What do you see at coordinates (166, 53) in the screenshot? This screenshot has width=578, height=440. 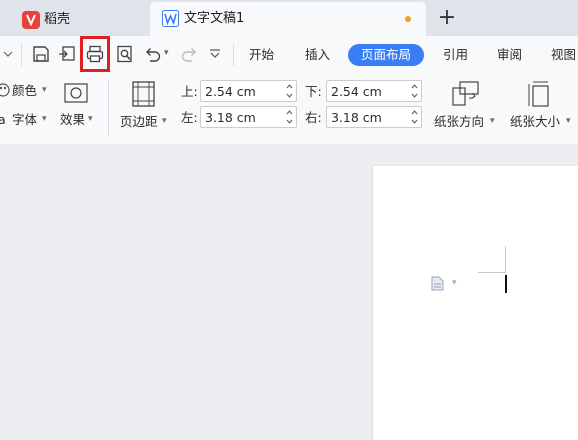 I see `undo-caret-icon: ▾` at bounding box center [166, 53].